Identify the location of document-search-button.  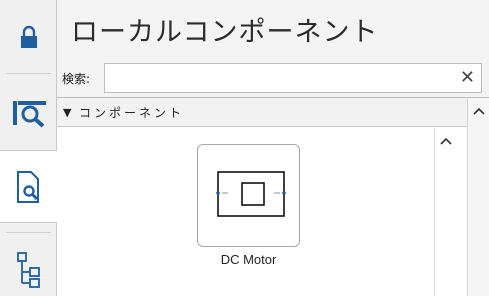
(29, 186).